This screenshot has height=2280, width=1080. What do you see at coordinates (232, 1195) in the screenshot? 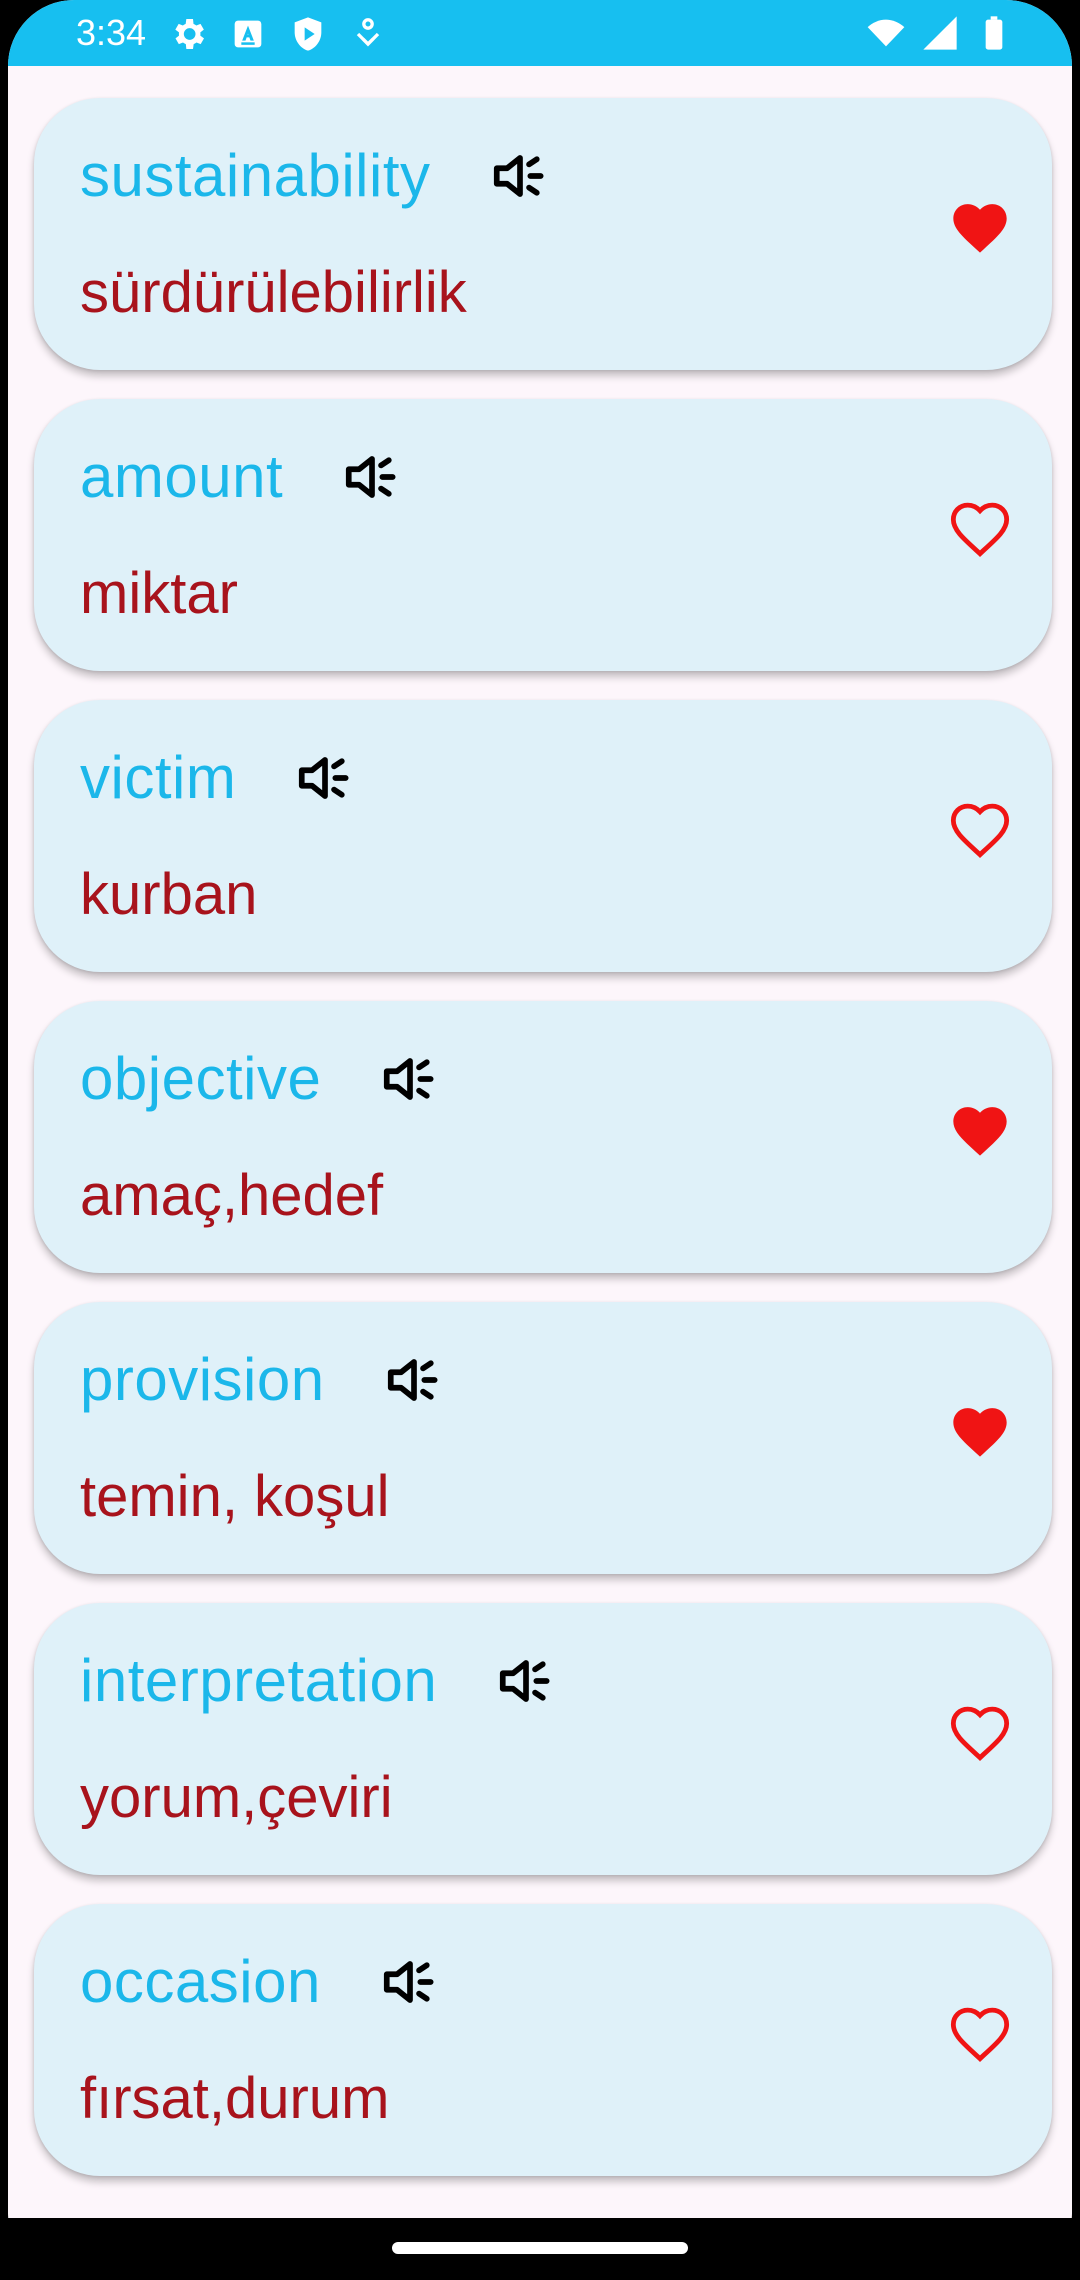
I see `turkish-translation: amaç,hedef` at bounding box center [232, 1195].